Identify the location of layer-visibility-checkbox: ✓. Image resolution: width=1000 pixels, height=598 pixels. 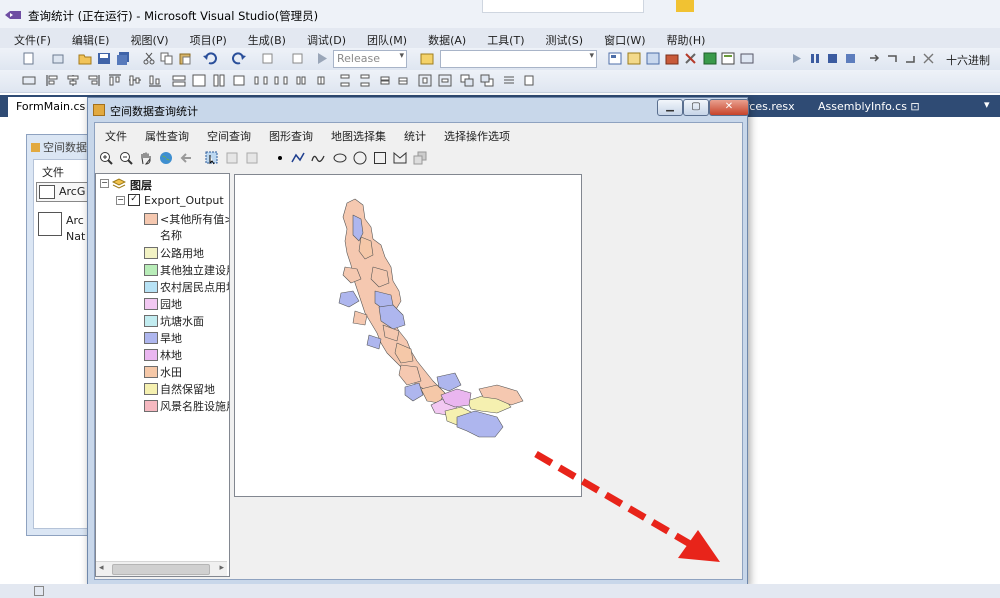
(134, 200).